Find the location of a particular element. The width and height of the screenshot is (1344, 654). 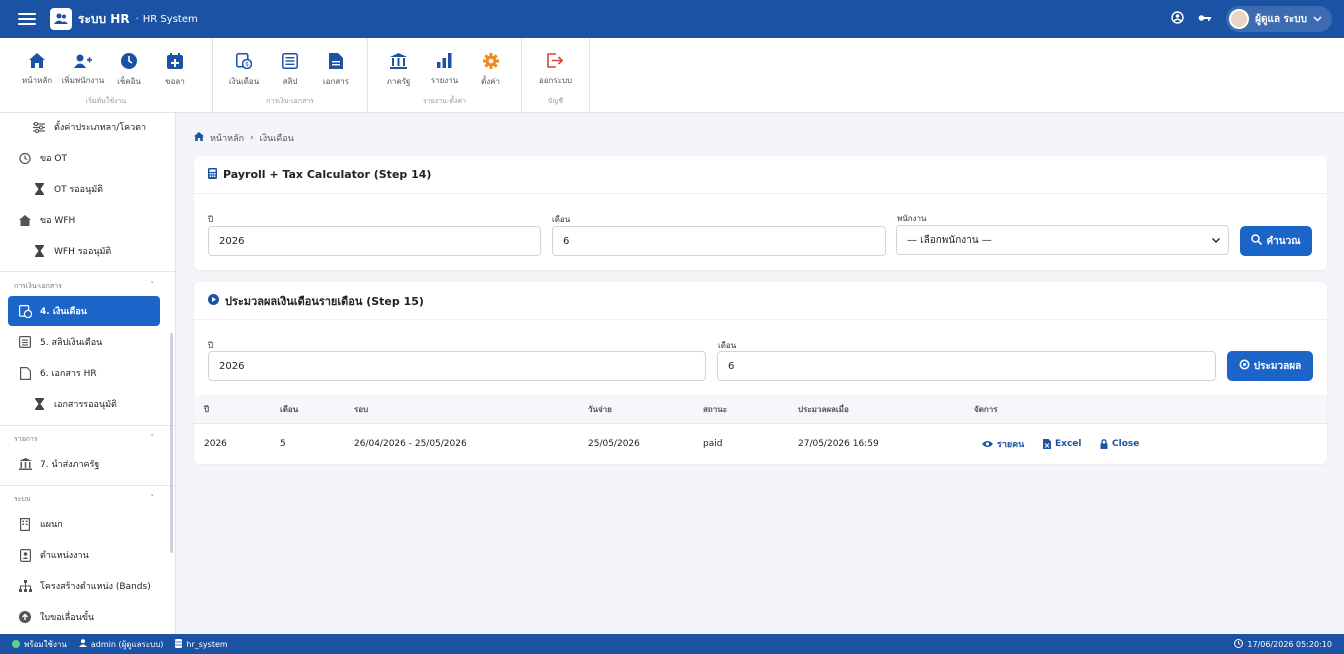

ribbon-leave-button: ขอลา is located at coordinates (175, 68).